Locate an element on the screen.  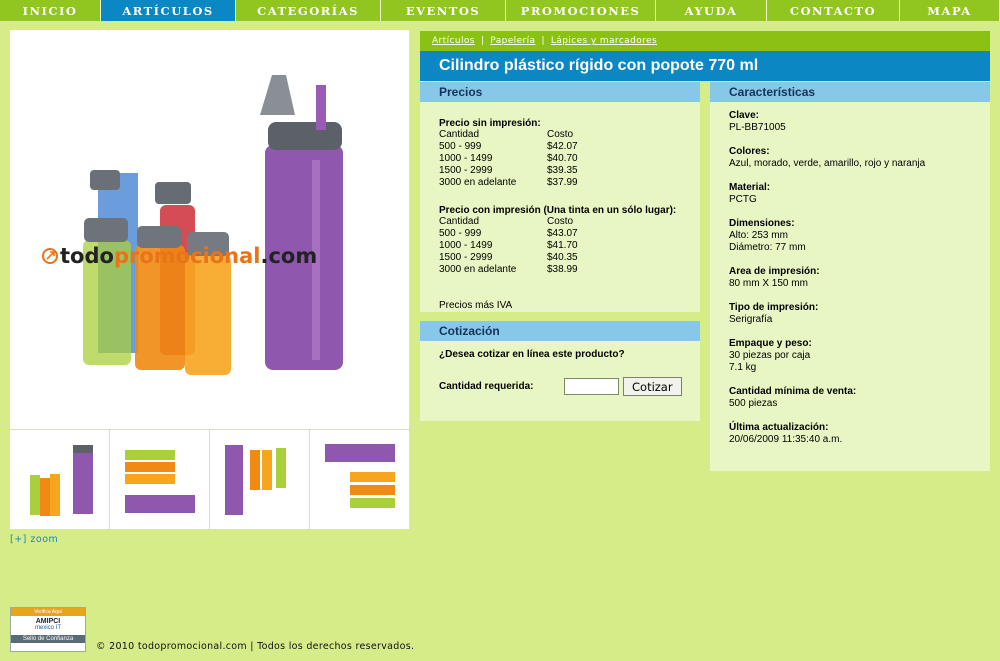
feature-value: 30 piezas por caja is located at coordinates (770, 355).